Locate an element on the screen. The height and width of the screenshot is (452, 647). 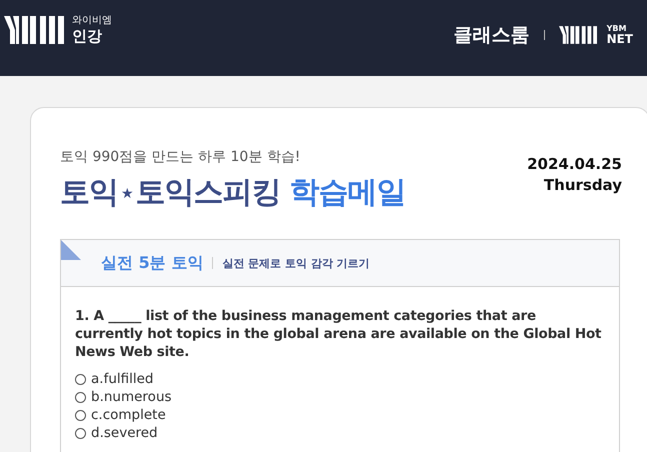
net-caption: YBM is located at coordinates (617, 28).